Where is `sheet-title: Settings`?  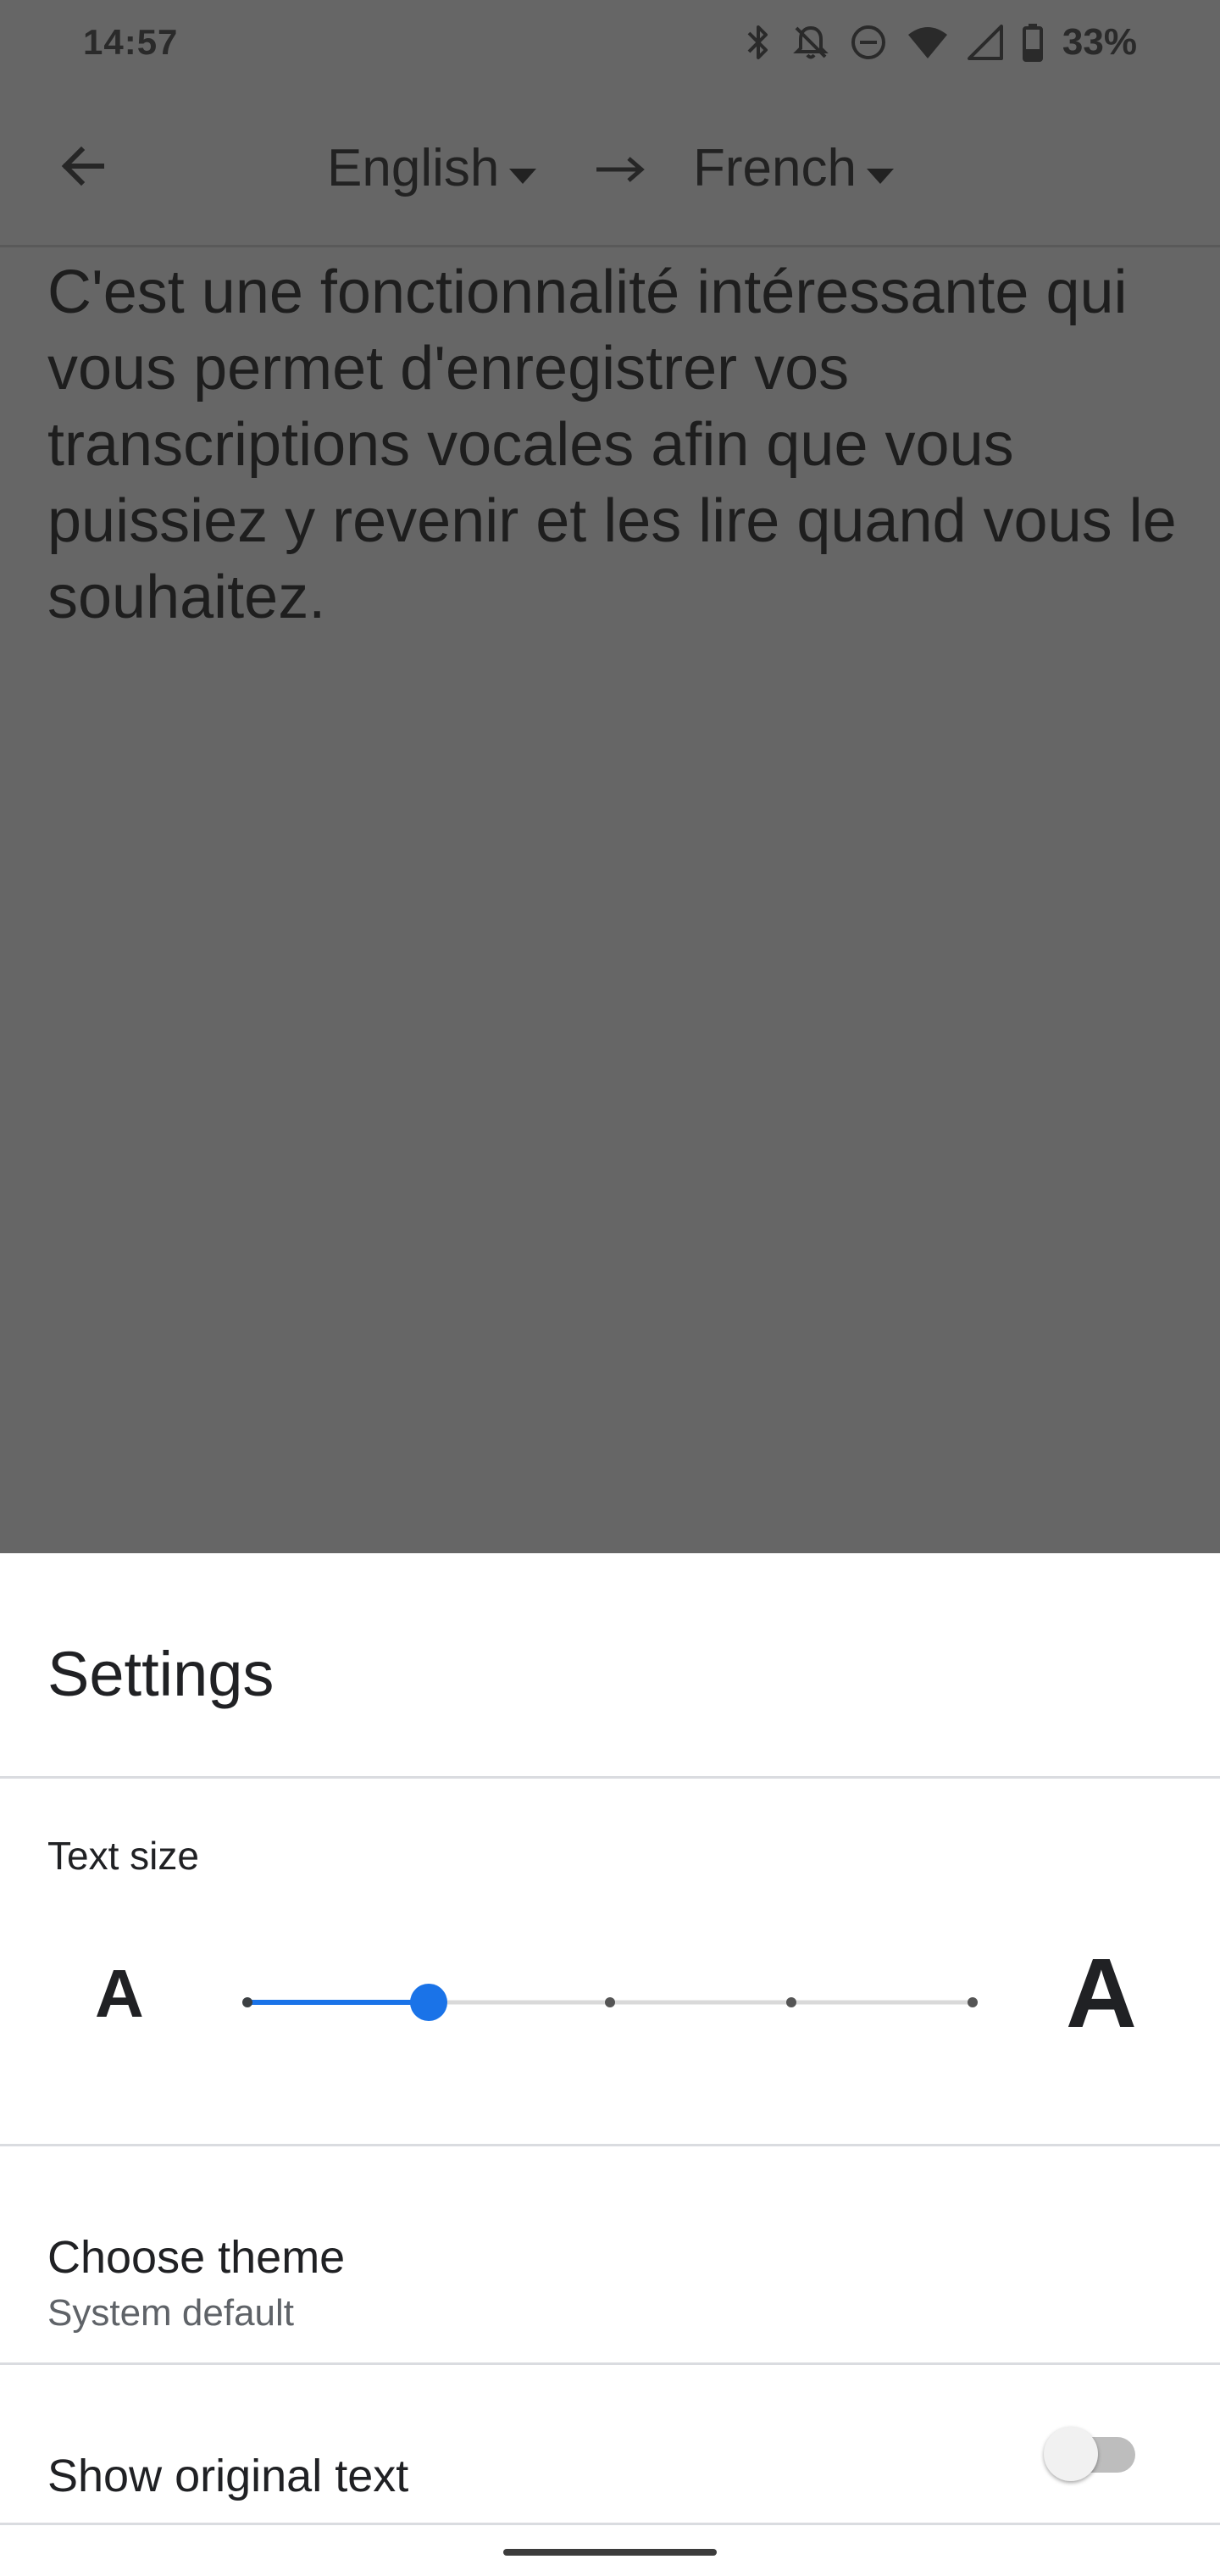
sheet-title: Settings is located at coordinates (160, 1674).